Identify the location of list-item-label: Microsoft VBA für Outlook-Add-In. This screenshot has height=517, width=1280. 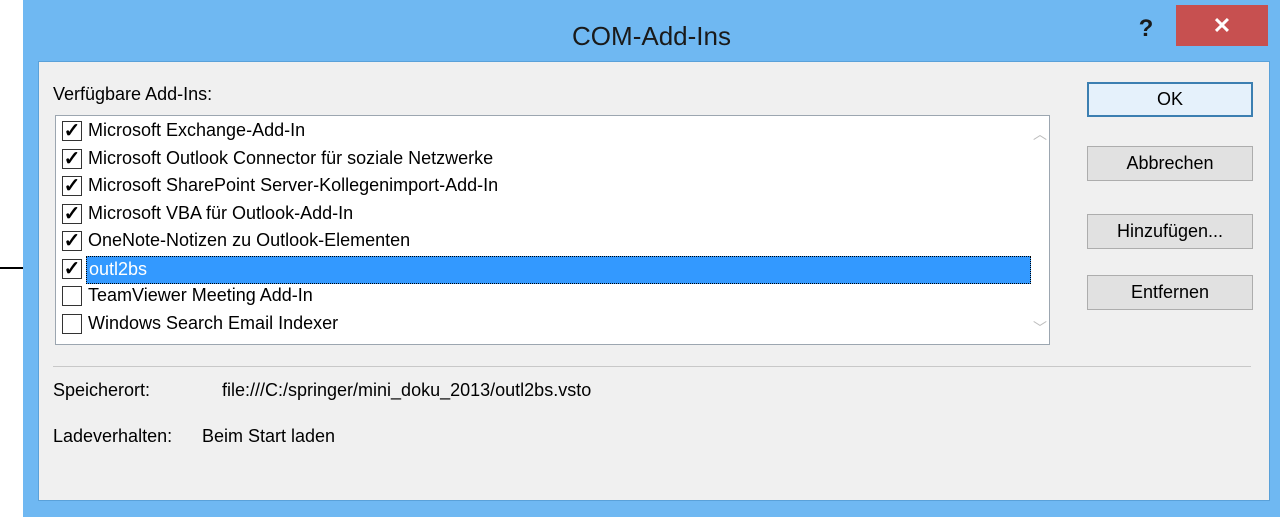
(221, 212).